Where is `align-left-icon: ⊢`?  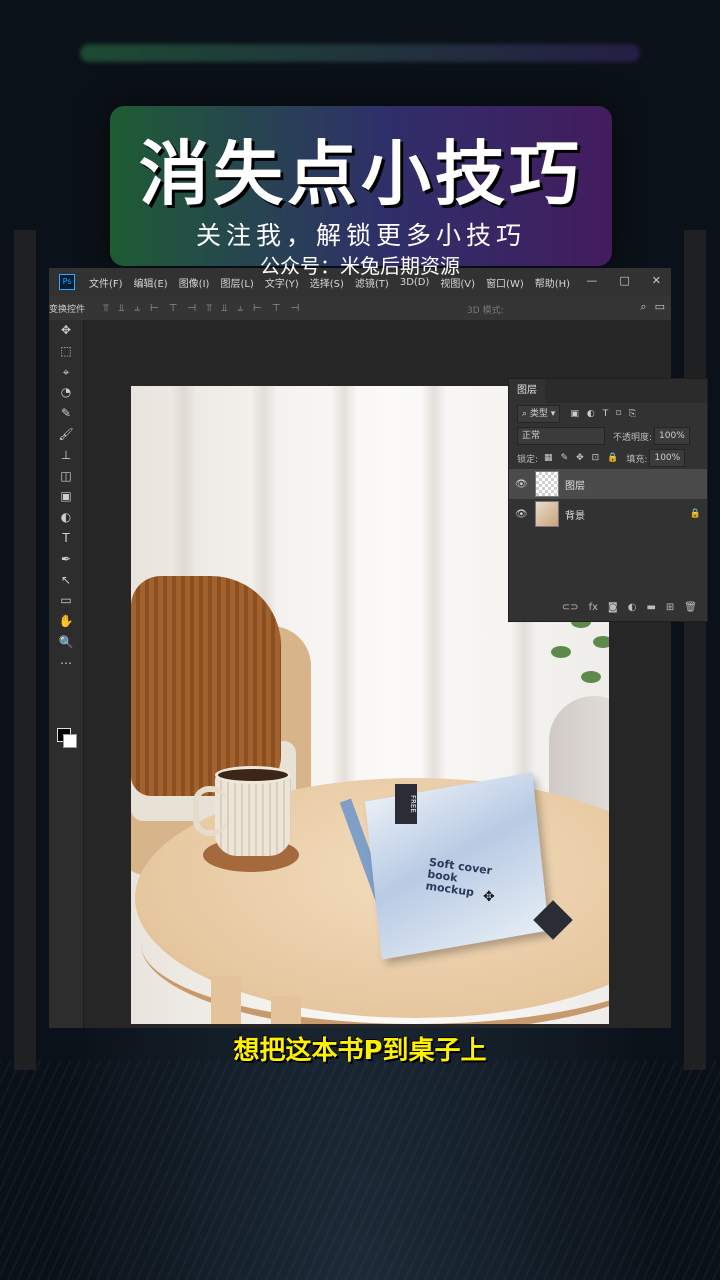
align-left-icon: ⊢ is located at coordinates (154, 308).